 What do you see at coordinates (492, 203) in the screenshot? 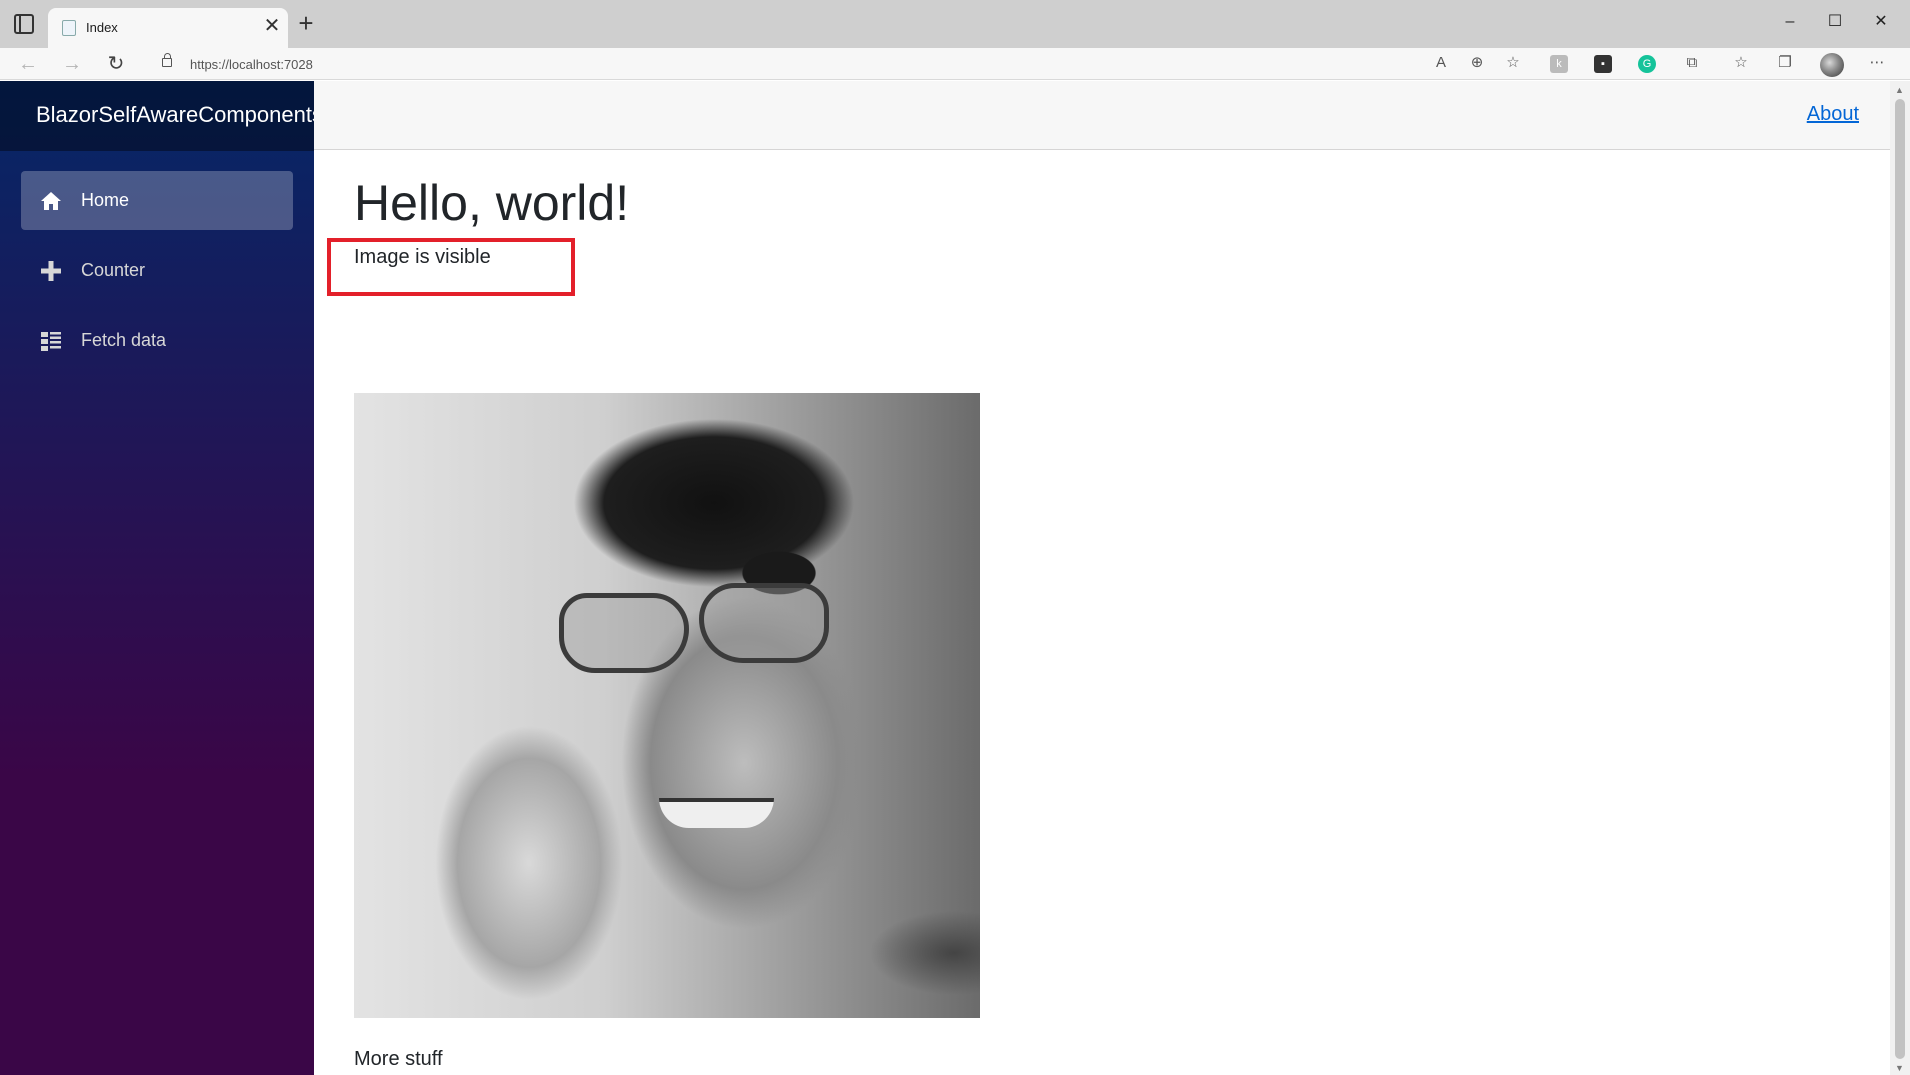
I see `page-title: Hello, world!` at bounding box center [492, 203].